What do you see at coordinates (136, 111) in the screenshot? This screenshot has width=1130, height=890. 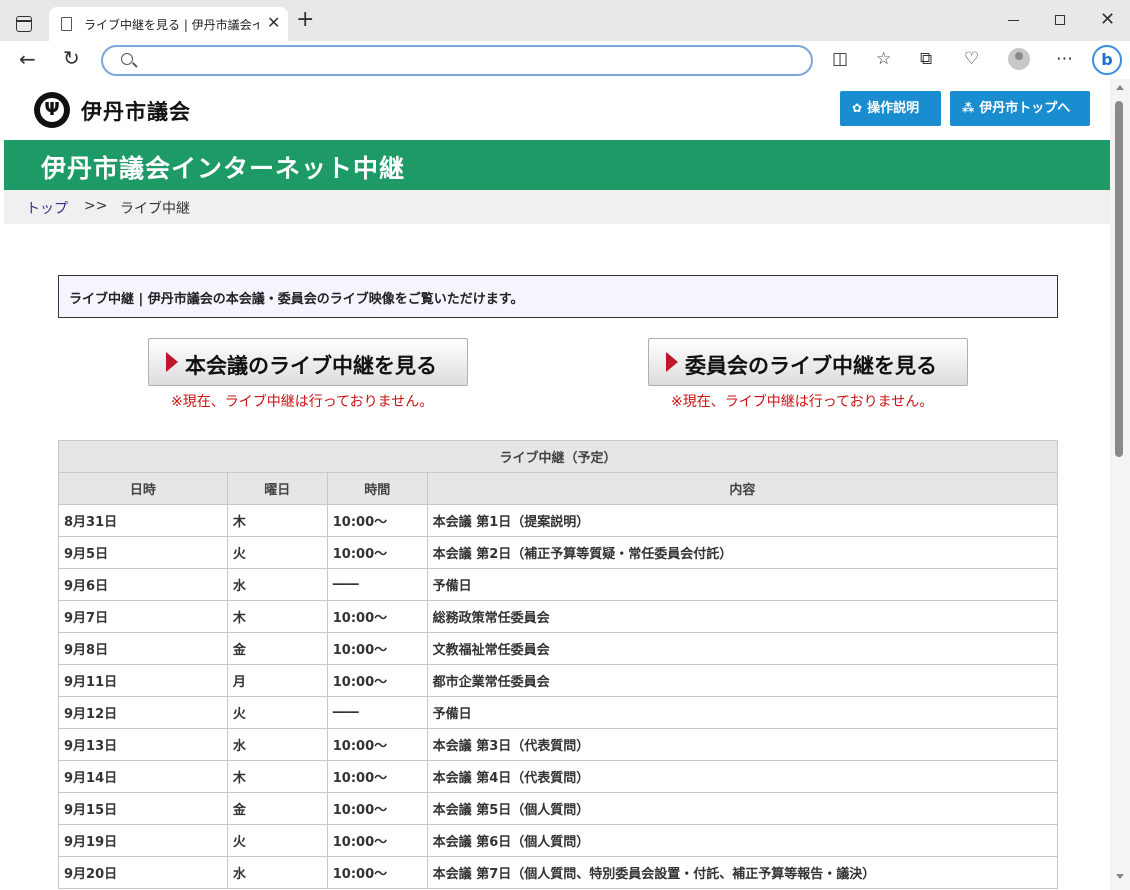 I see `site-name: 伊丹市議会` at bounding box center [136, 111].